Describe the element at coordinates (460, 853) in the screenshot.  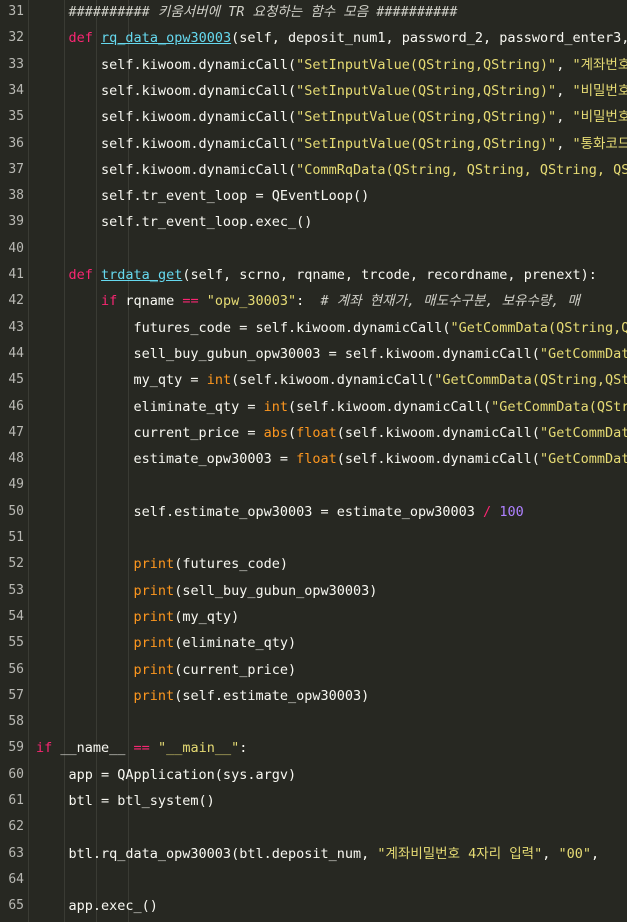
I see `code-token: "계좌비밀번호 4자리 입력"` at that location.